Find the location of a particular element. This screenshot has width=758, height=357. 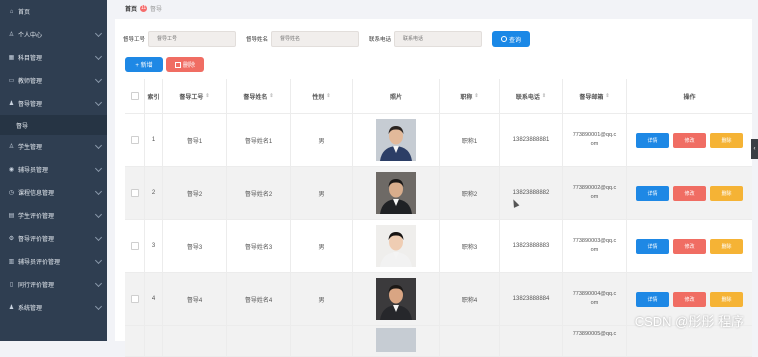

cell-email: 773890004@qq.c om is located at coordinates (595, 299).